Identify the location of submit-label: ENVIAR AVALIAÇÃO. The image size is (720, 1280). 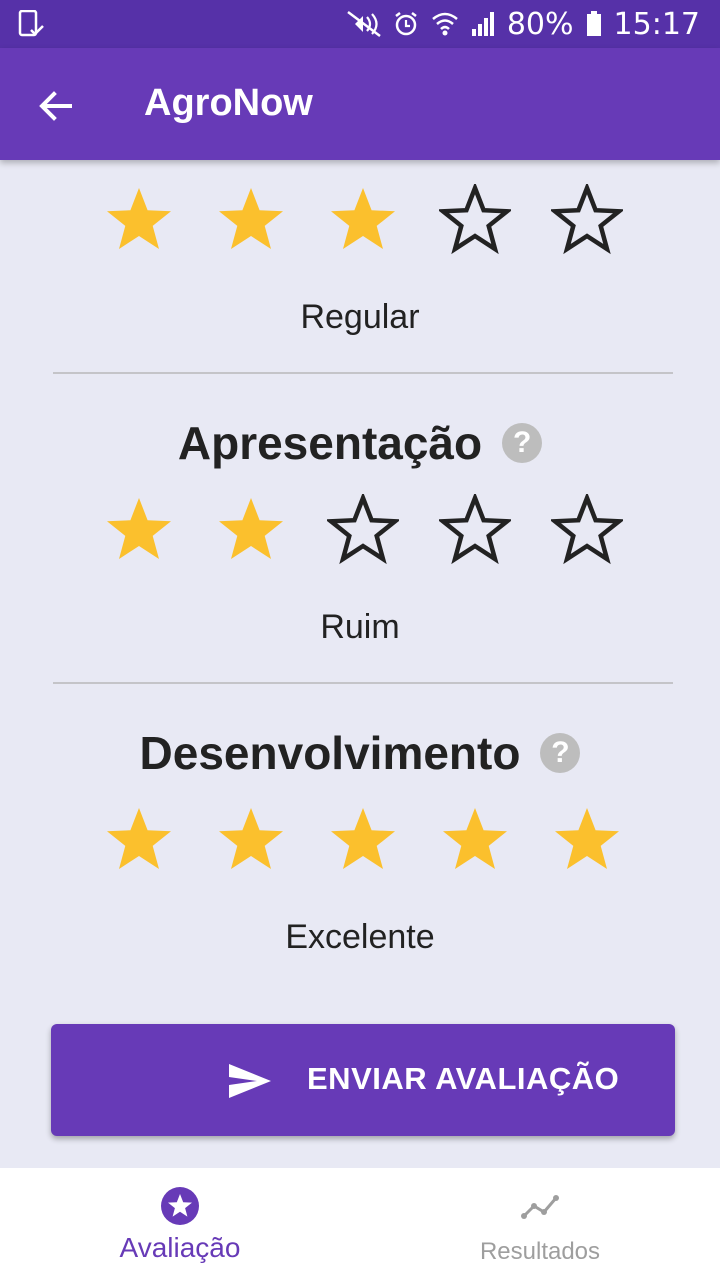
(463, 1078).